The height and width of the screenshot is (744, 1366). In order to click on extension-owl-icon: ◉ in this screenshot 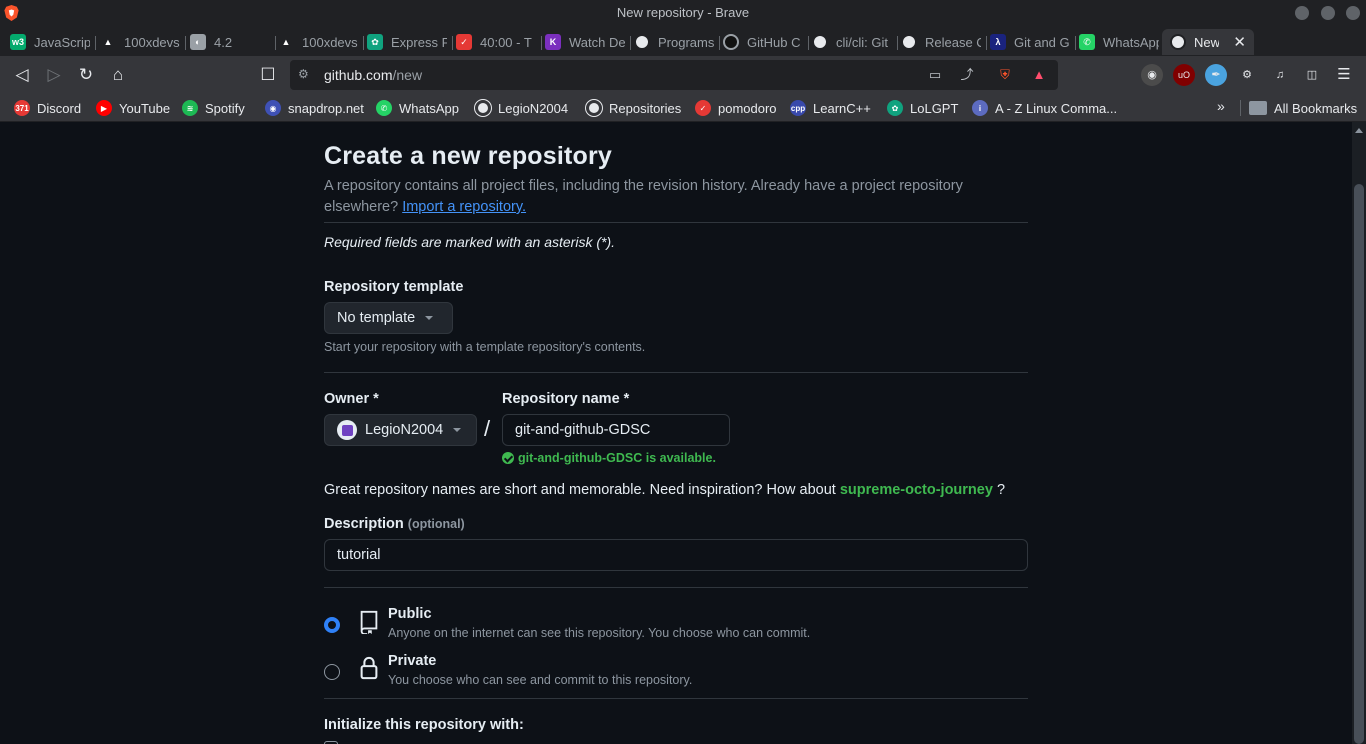, I will do `click(1152, 75)`.